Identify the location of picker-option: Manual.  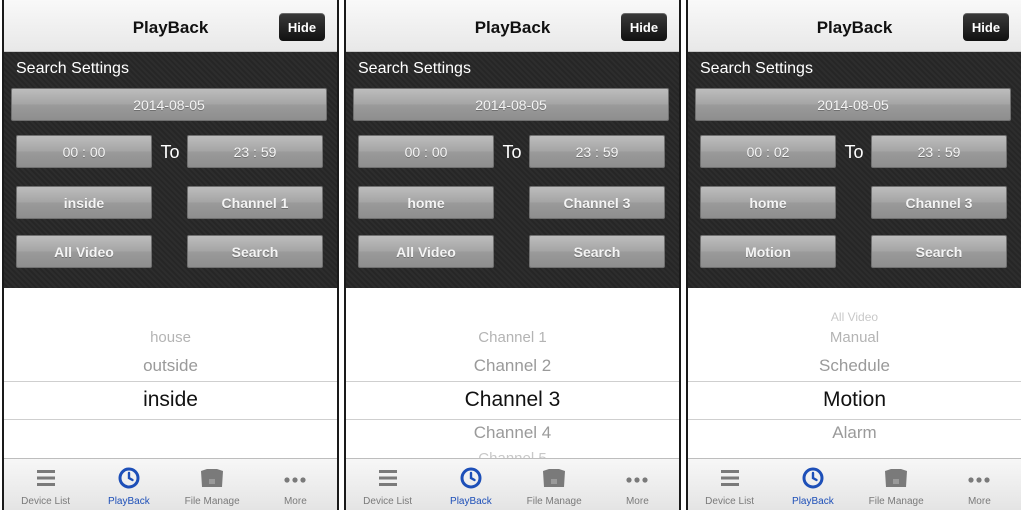
(854, 337).